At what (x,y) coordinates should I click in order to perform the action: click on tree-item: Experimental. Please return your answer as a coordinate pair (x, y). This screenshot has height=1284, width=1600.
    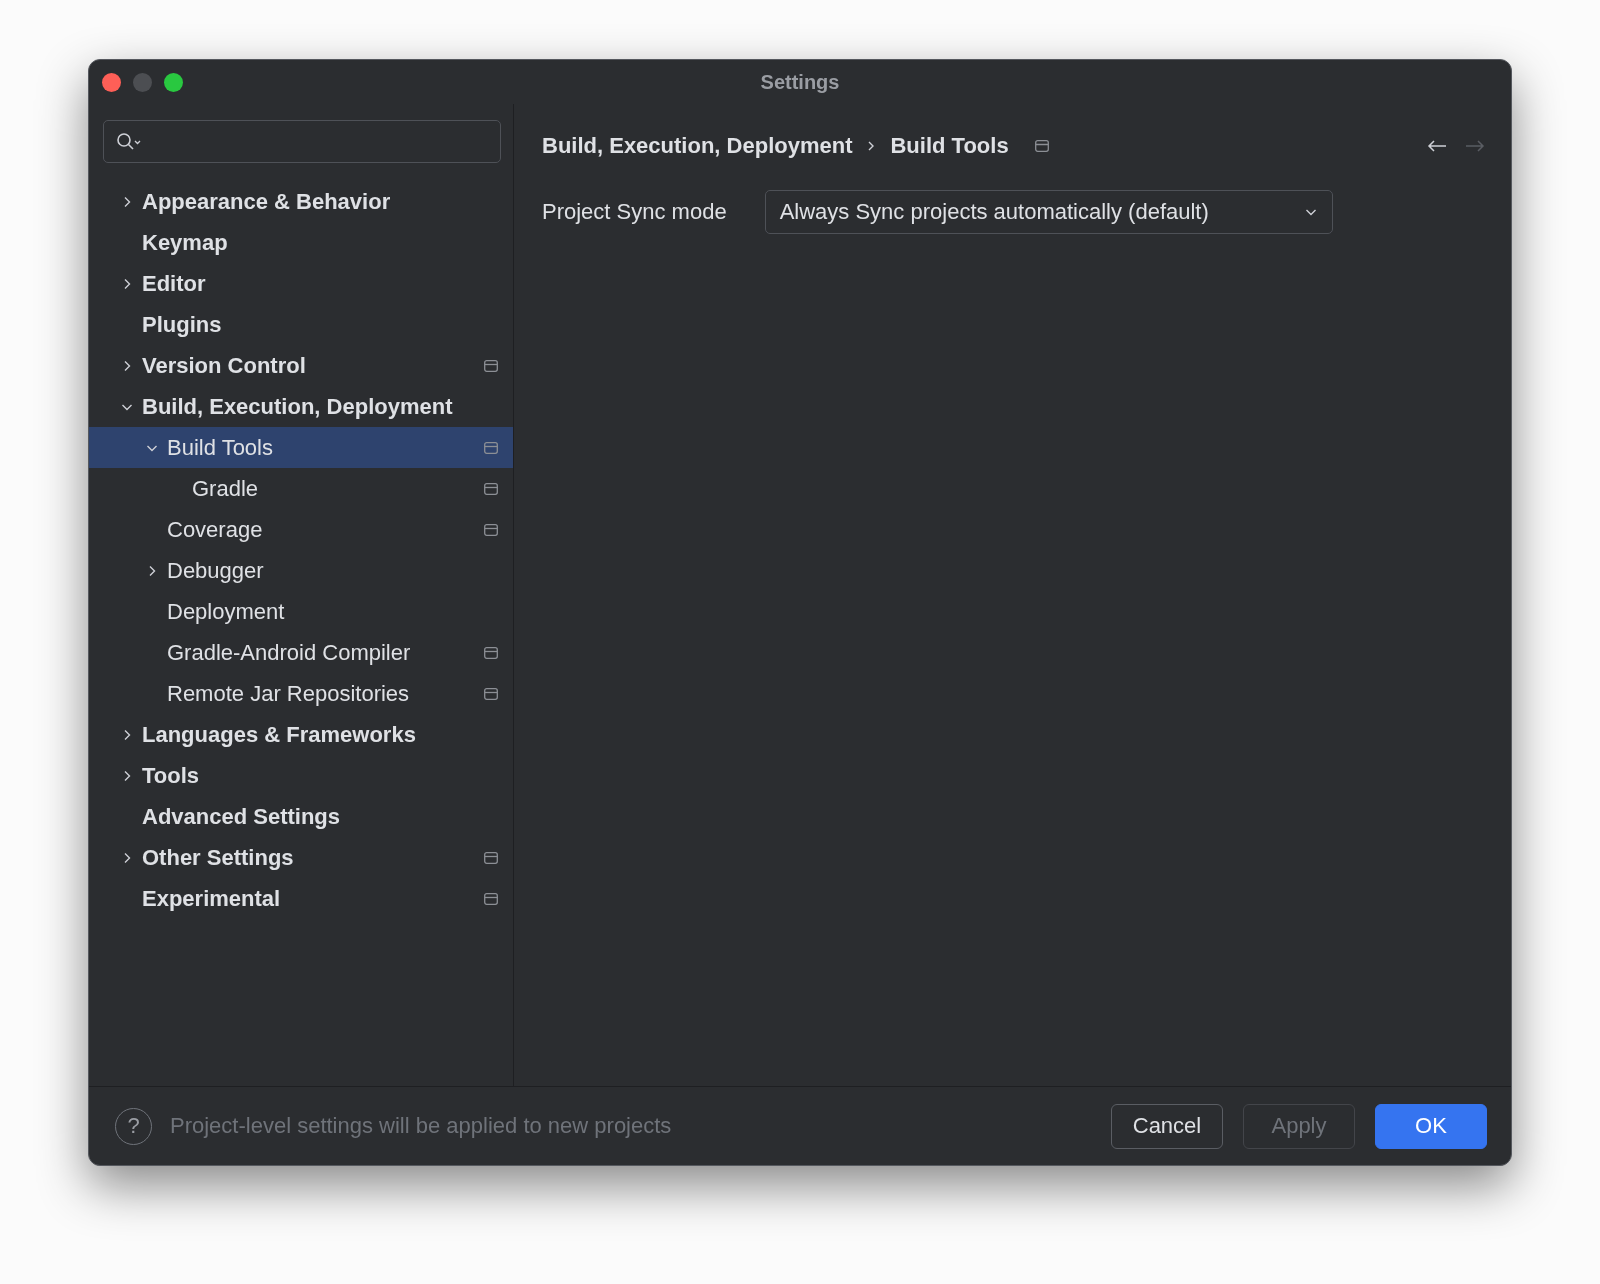
    Looking at the image, I should click on (301, 898).